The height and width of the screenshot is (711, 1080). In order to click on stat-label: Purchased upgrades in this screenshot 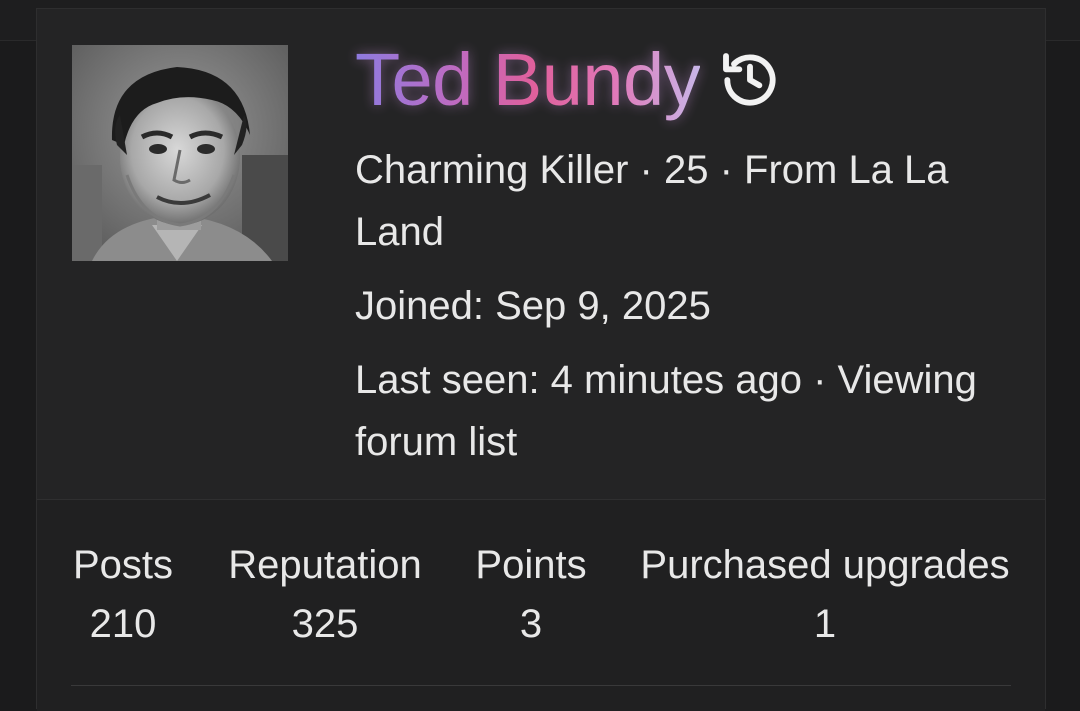, I will do `click(825, 565)`.